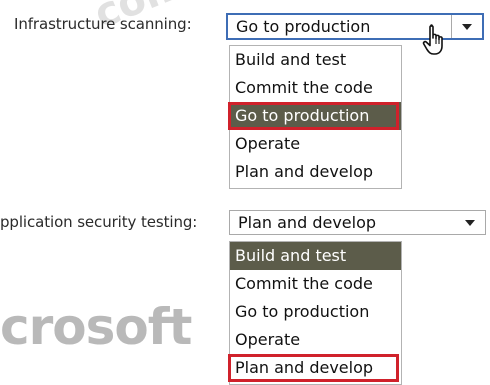 The image size is (490, 385). Describe the element at coordinates (307, 222) in the screenshot. I see `select-value: Plan and develop` at that location.